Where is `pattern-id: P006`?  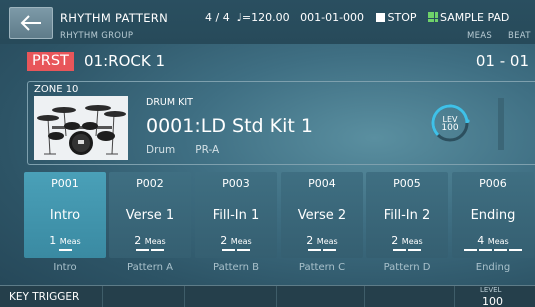
pattern-id: P006 is located at coordinates (493, 183).